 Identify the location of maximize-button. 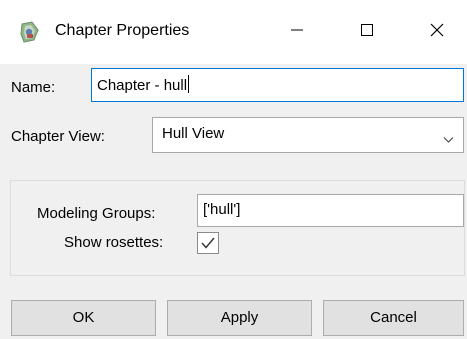
(367, 32).